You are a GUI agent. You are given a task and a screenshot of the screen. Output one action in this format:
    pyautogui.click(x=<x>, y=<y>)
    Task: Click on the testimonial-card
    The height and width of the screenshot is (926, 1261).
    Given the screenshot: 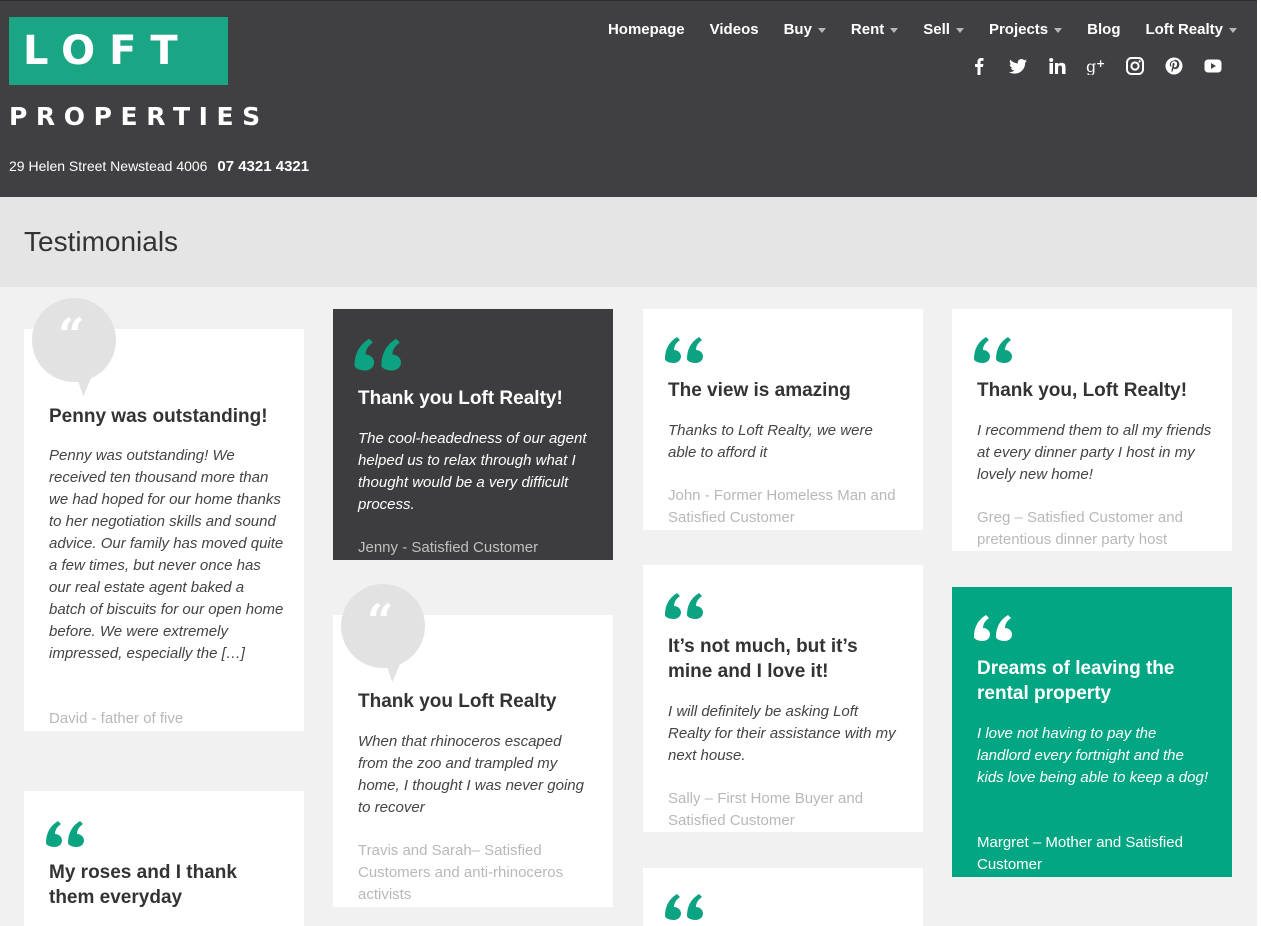 What is the action you would take?
    pyautogui.click(x=783, y=897)
    